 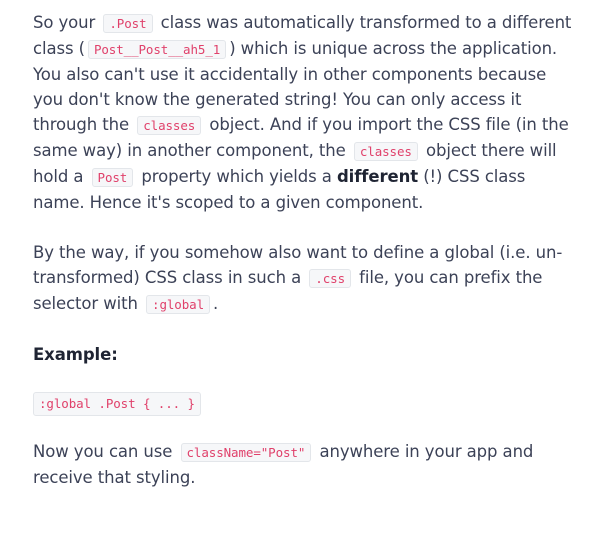 What do you see at coordinates (178, 304) in the screenshot?
I see `inline-code: :global` at bounding box center [178, 304].